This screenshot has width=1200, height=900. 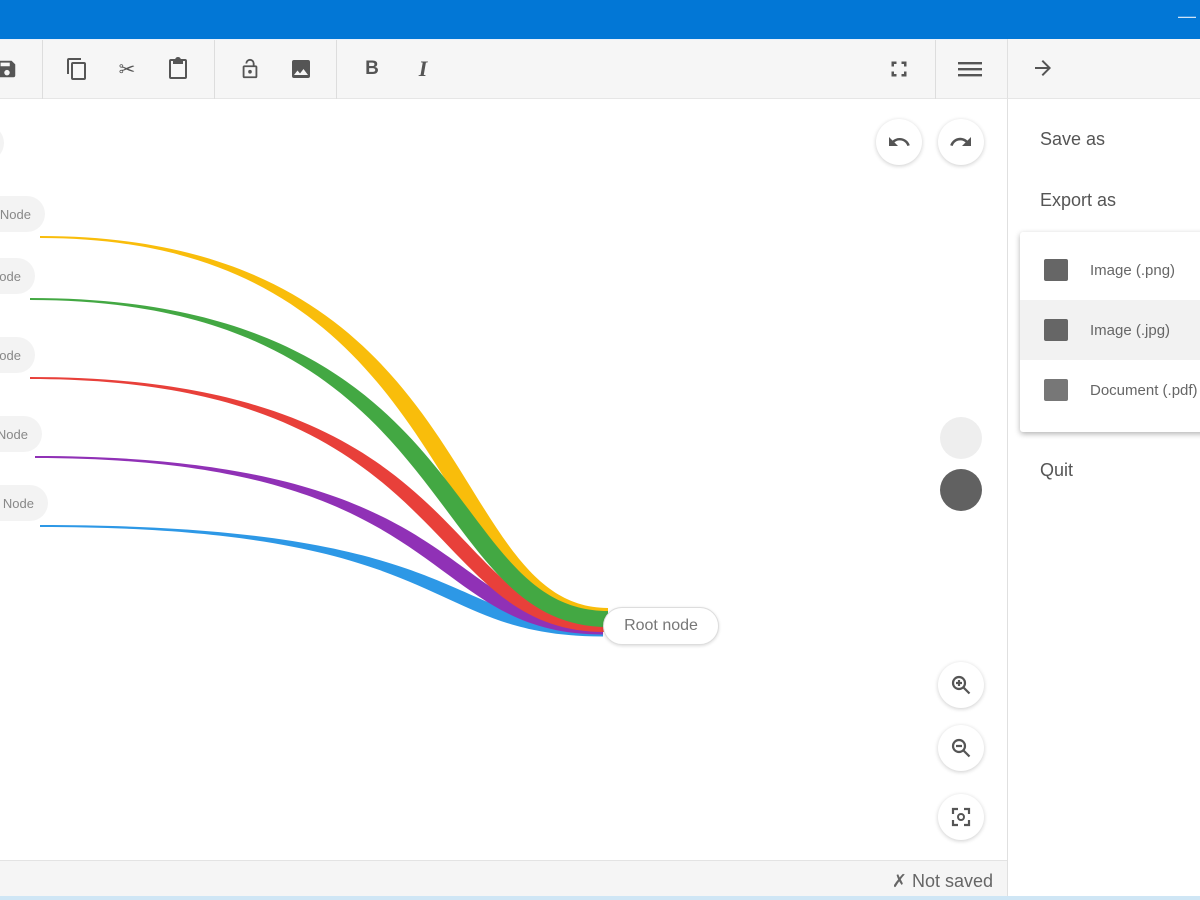 What do you see at coordinates (1056, 390) in the screenshot?
I see `pdf-icon` at bounding box center [1056, 390].